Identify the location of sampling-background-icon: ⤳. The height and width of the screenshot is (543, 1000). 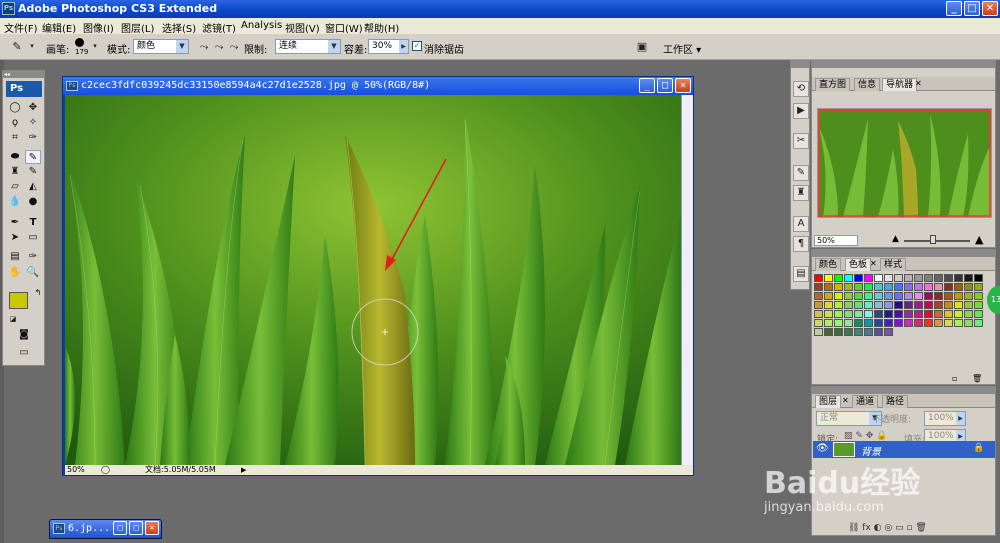
(234, 46).